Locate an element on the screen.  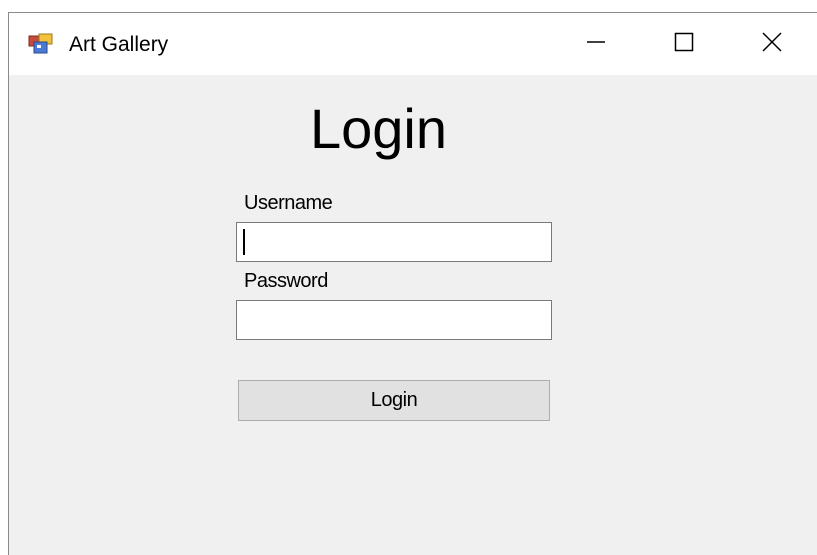
app-window-icon is located at coordinates (41, 44).